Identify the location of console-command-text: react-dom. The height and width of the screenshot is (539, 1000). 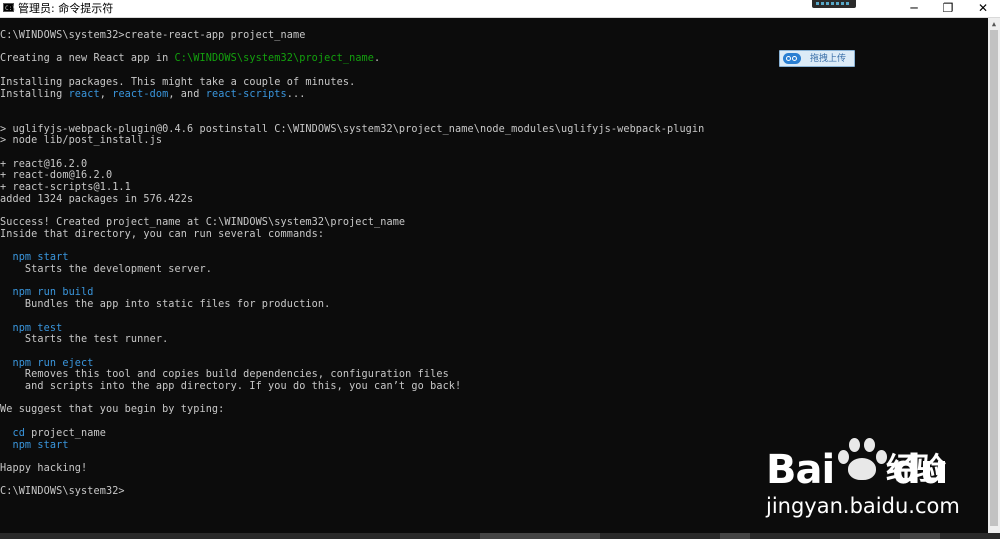
(140, 94).